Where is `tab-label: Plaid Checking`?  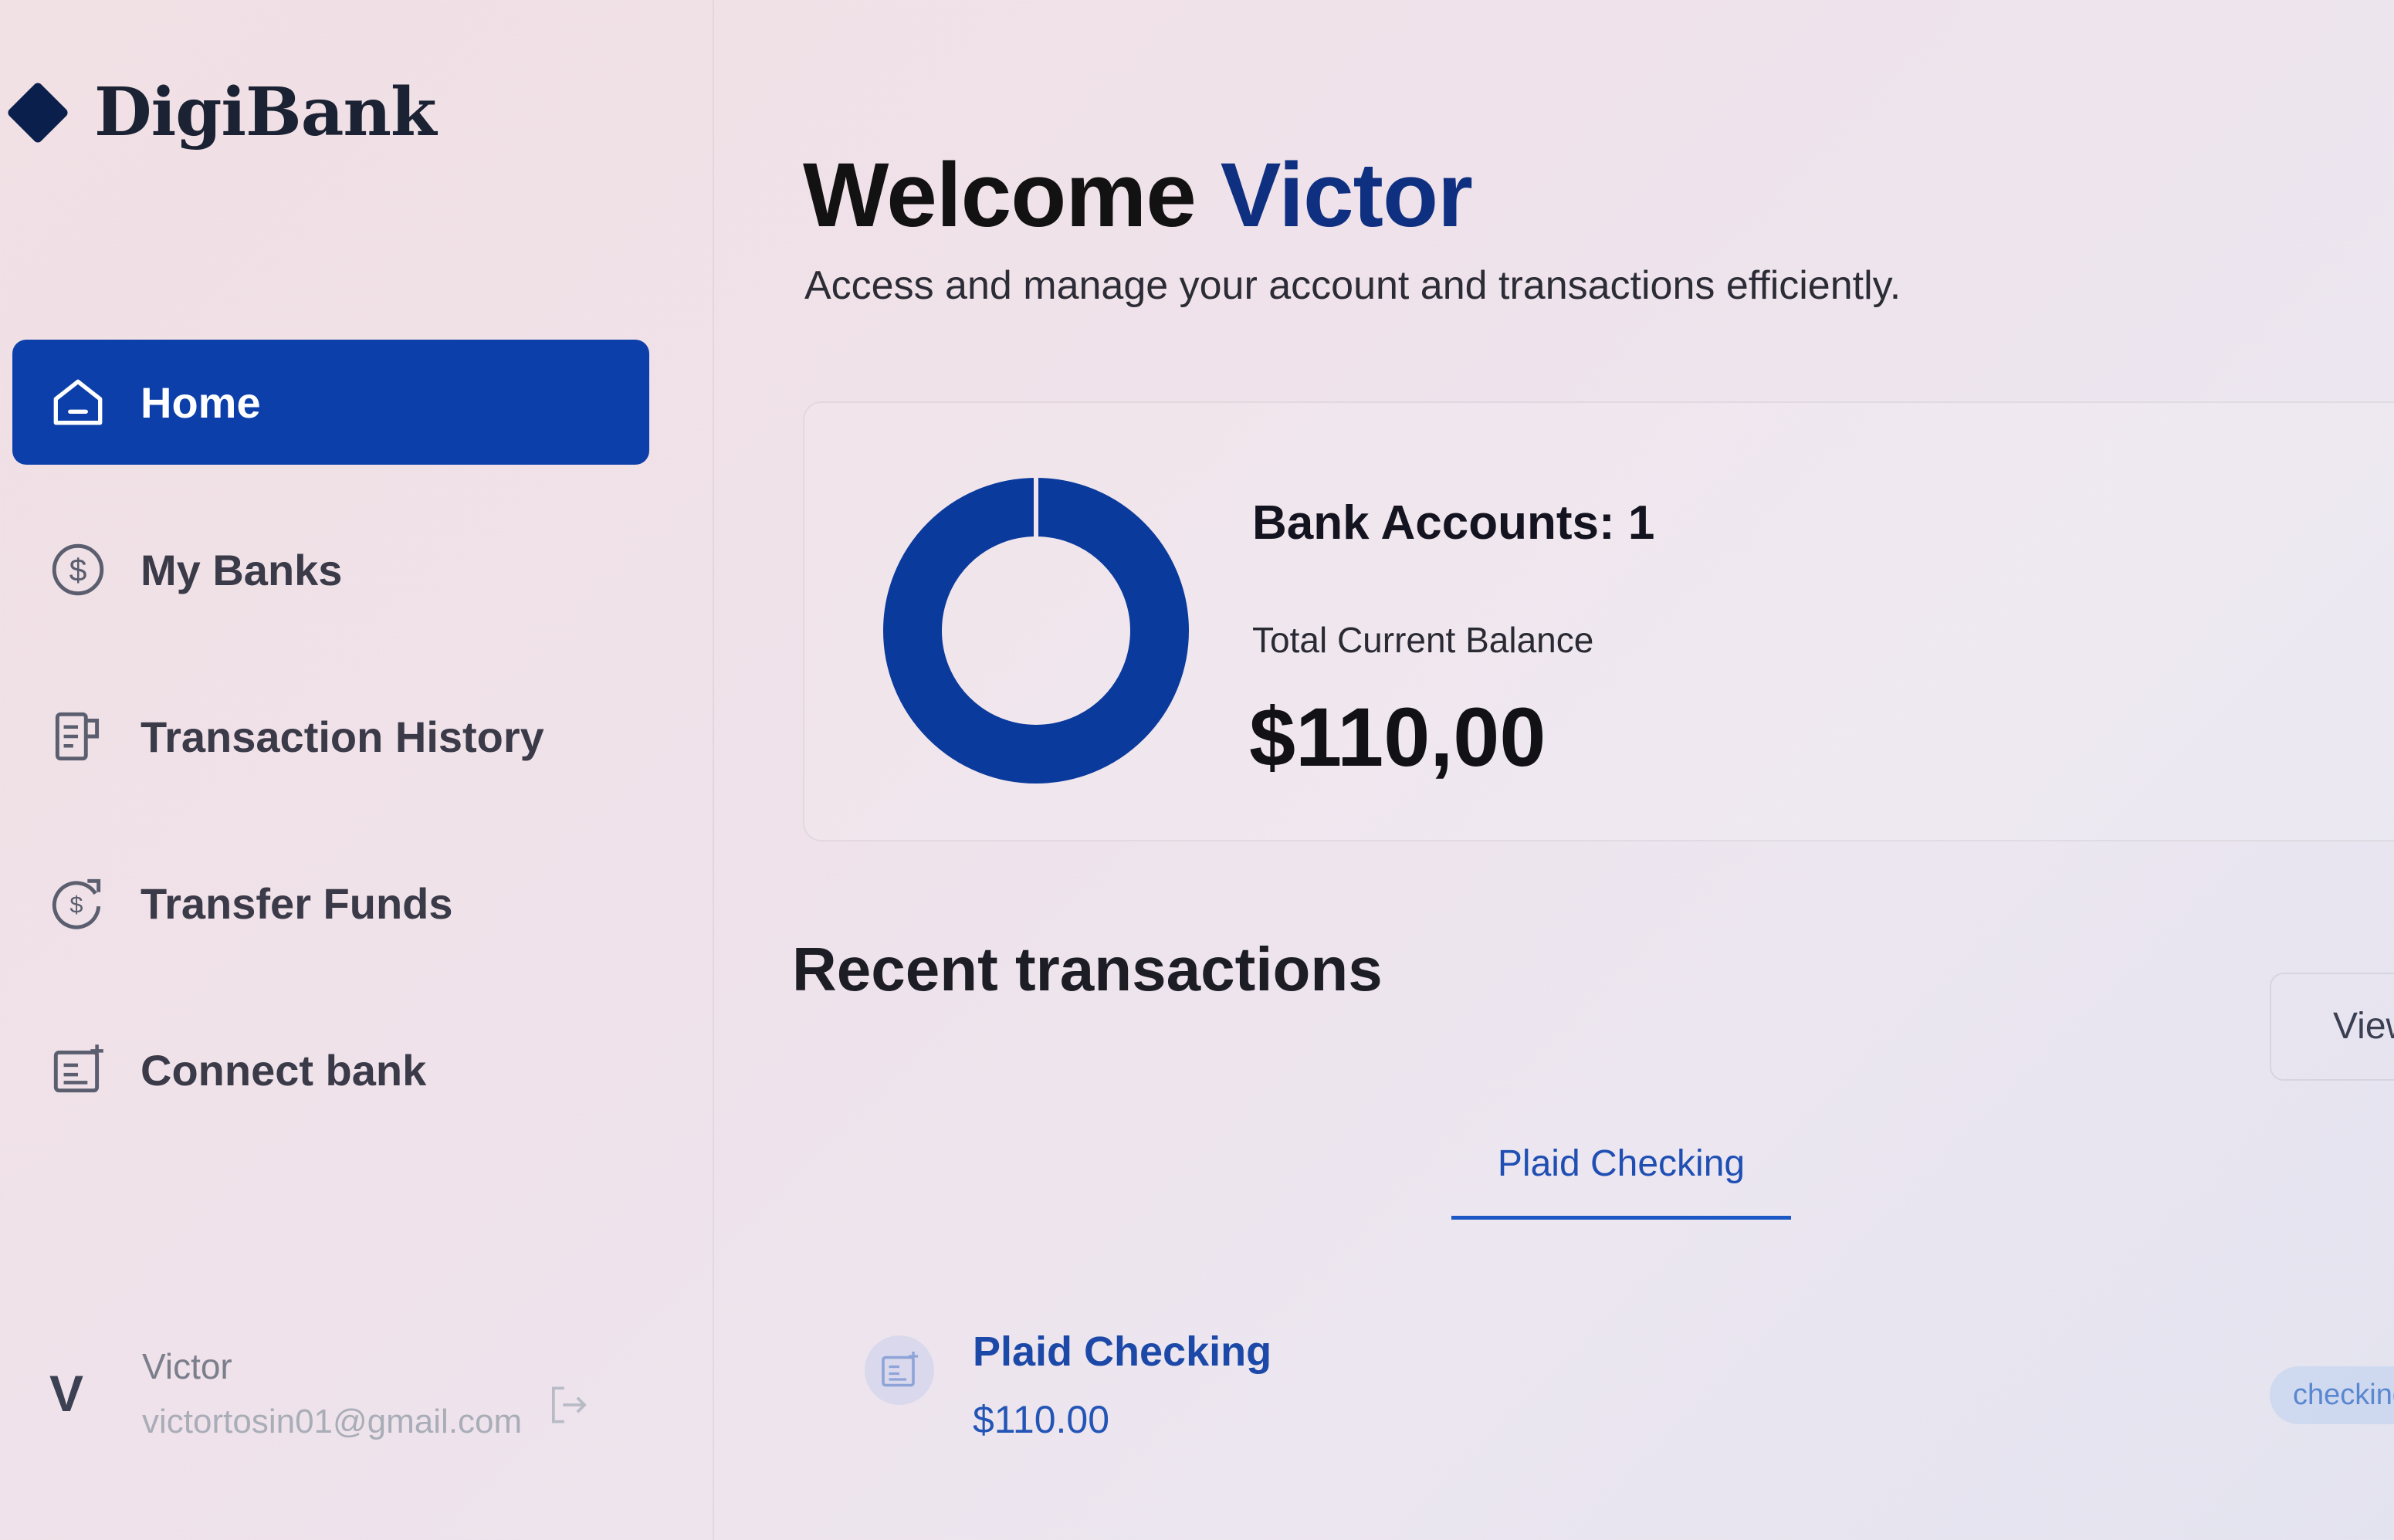
tab-label: Plaid Checking is located at coordinates (1621, 1163).